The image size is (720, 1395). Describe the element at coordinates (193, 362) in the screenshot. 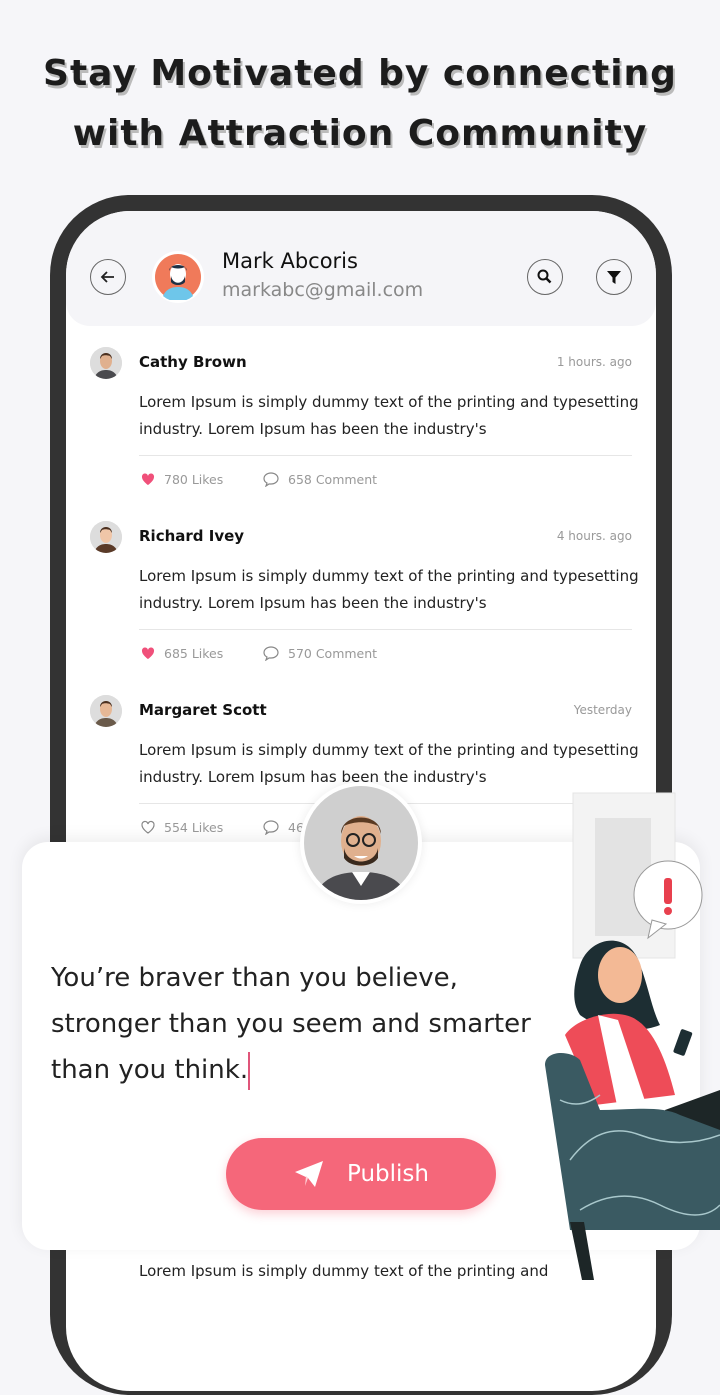

I see `post-author: Cathy Brown` at that location.